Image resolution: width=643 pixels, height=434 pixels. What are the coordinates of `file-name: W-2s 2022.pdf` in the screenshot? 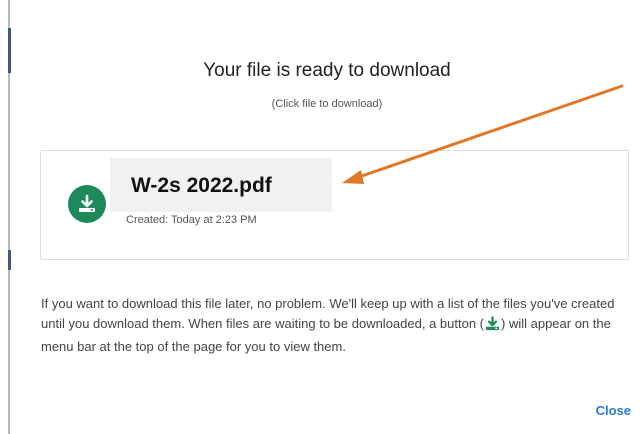 It's located at (201, 186).